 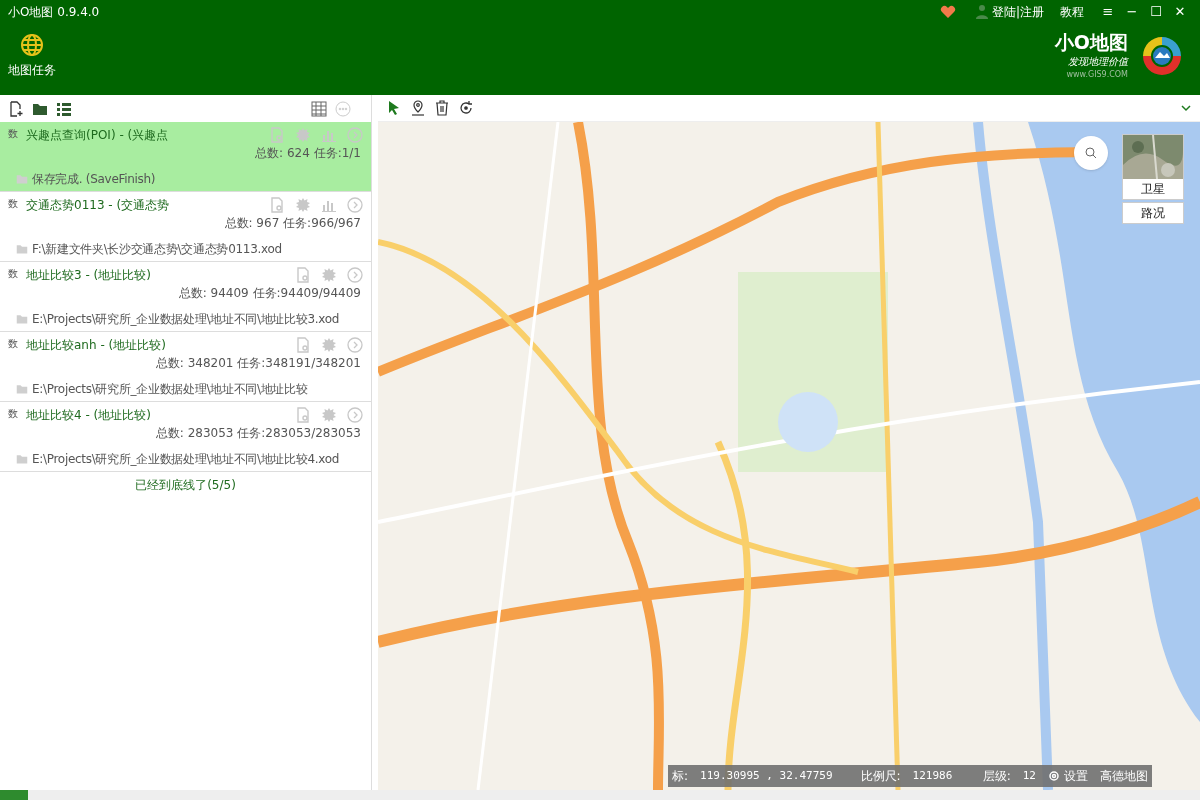 What do you see at coordinates (1156, 12) in the screenshot?
I see `maximize-button: ☐` at bounding box center [1156, 12].